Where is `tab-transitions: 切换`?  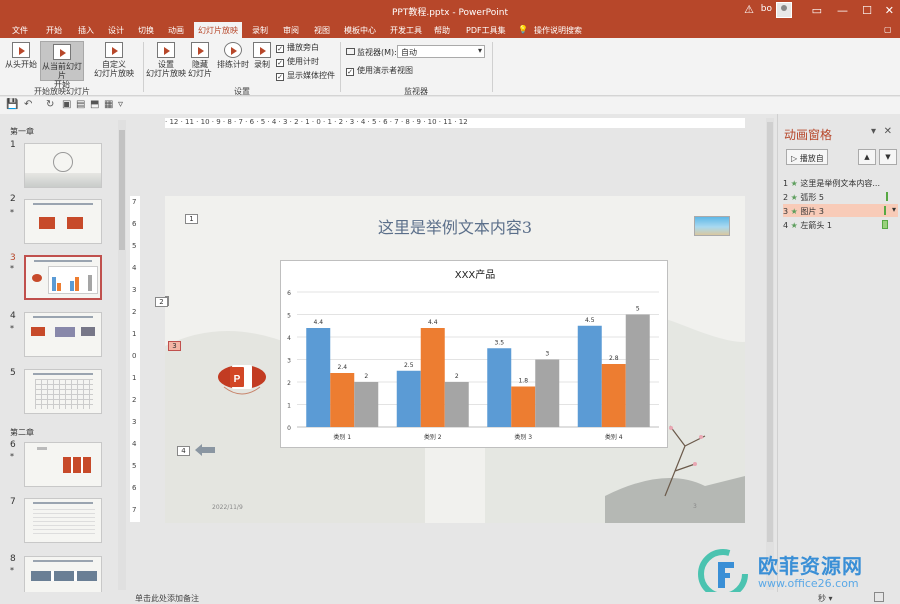 tab-transitions: 切换 is located at coordinates (146, 30).